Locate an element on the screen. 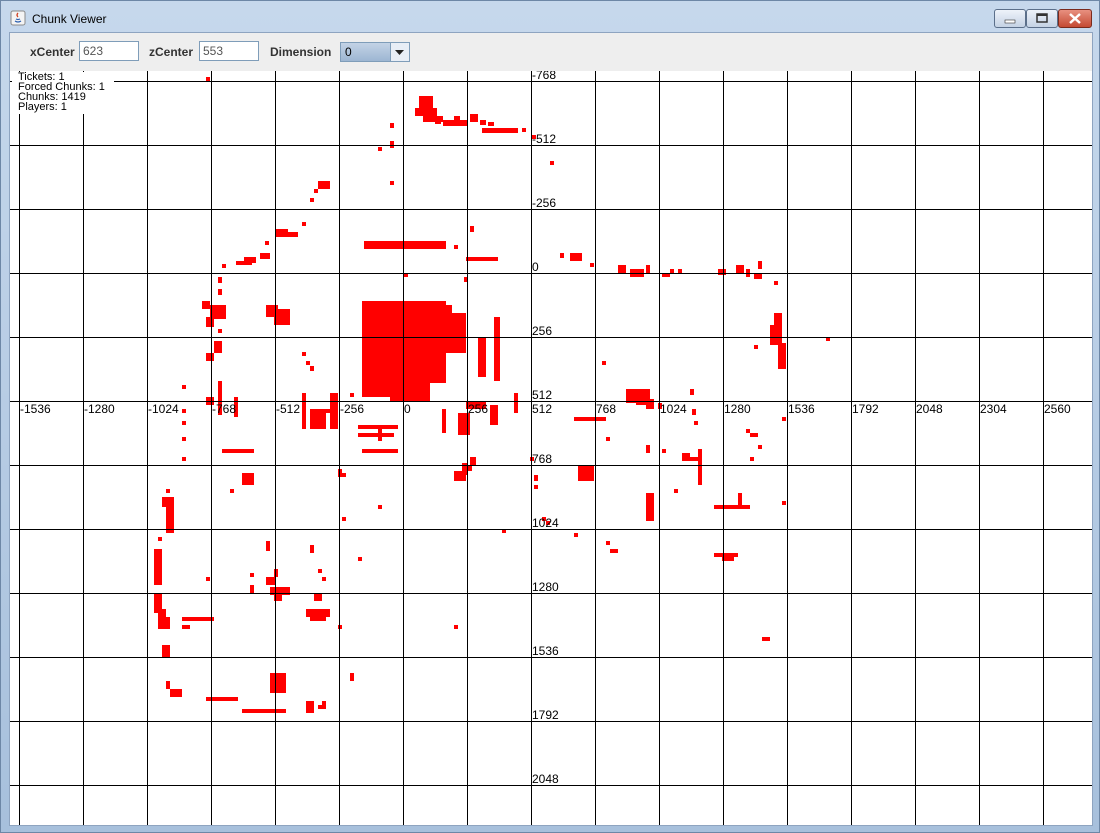 Image resolution: width=1100 pixels, height=833 pixels. close-button is located at coordinates (1075, 18).